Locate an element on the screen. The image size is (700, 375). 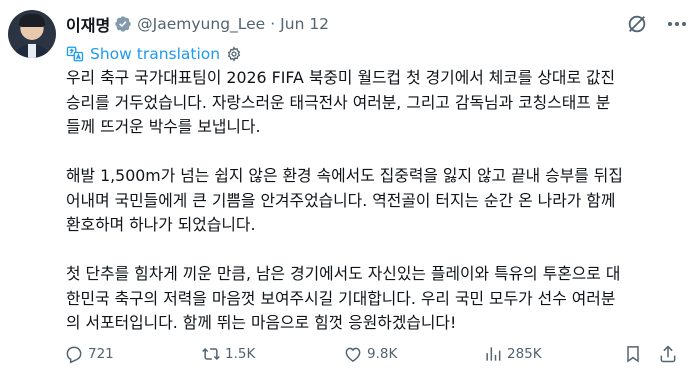
views-button: 285K is located at coordinates (512, 354).